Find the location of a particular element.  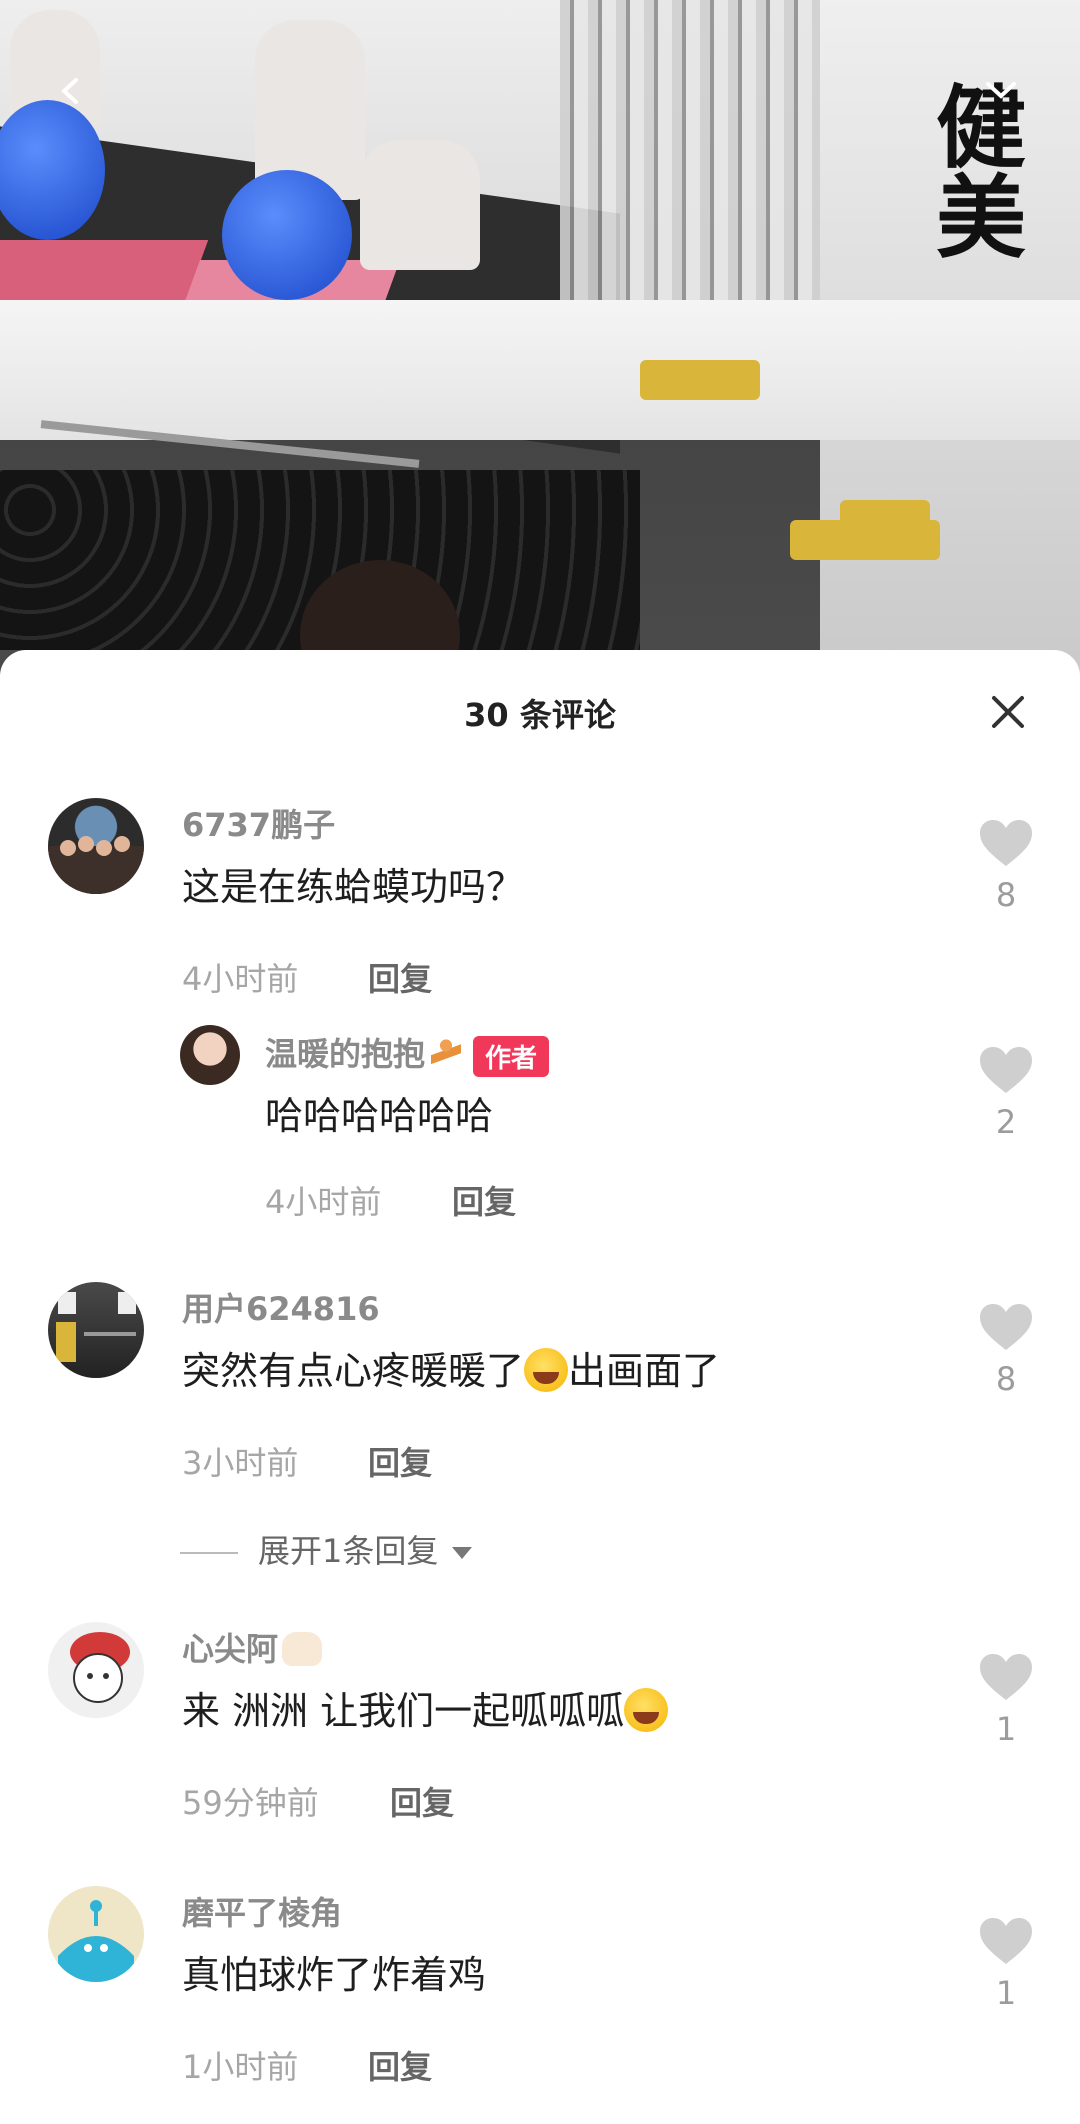

close-icon is located at coordinates (1008, 712).